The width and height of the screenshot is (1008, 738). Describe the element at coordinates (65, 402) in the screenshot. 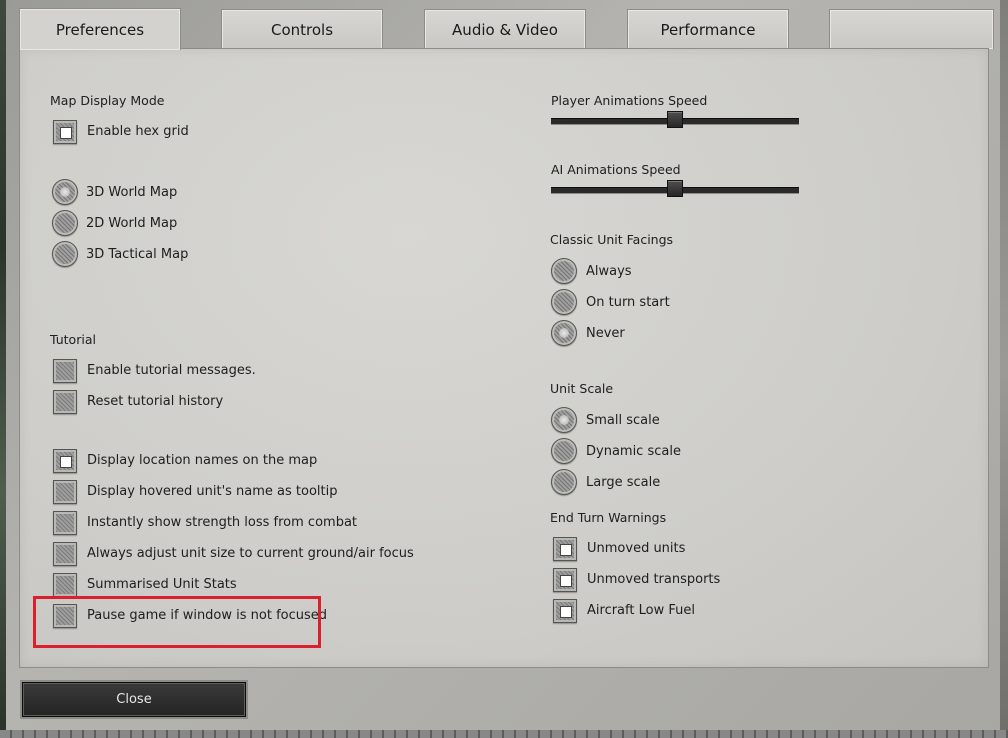

I see `reset-tutorial-checkbox` at that location.